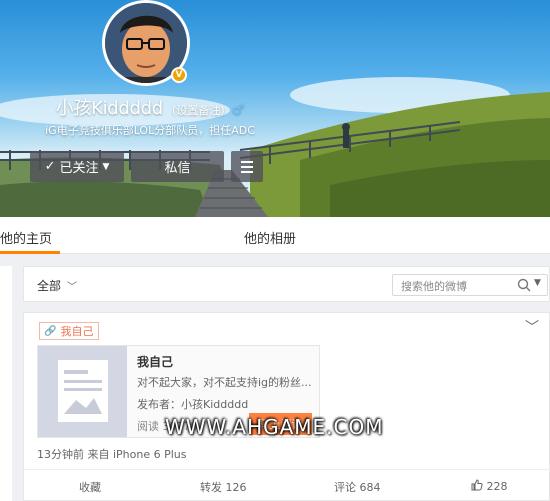 The image size is (550, 501). Describe the element at coordinates (179, 75) in the screenshot. I see `verified-badge-icon: V` at that location.